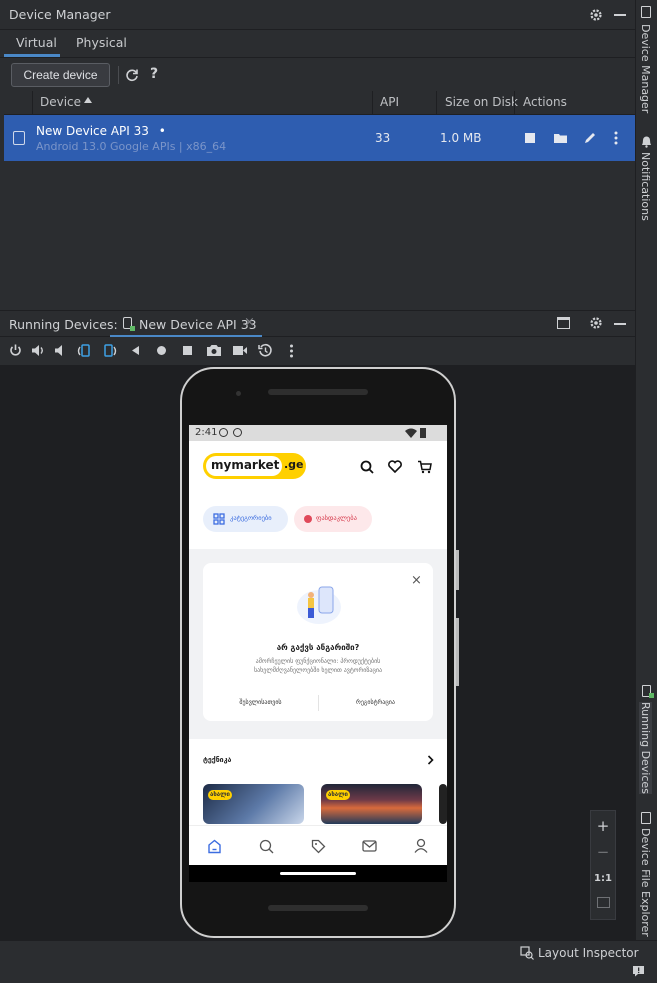 The height and width of the screenshot is (983, 657). What do you see at coordinates (461, 138) in the screenshot?
I see `device-size: 1.0 MB` at bounding box center [461, 138].